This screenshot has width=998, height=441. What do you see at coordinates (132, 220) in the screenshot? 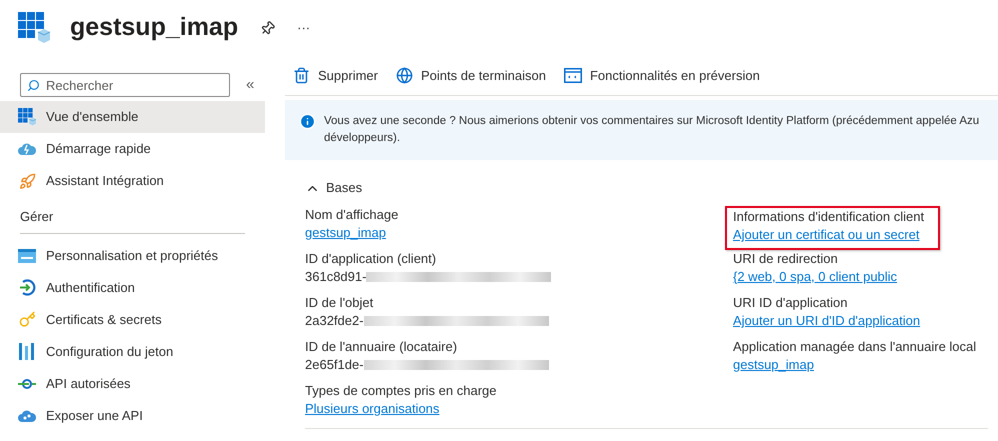
I see `section-heading: Gérer` at bounding box center [132, 220].